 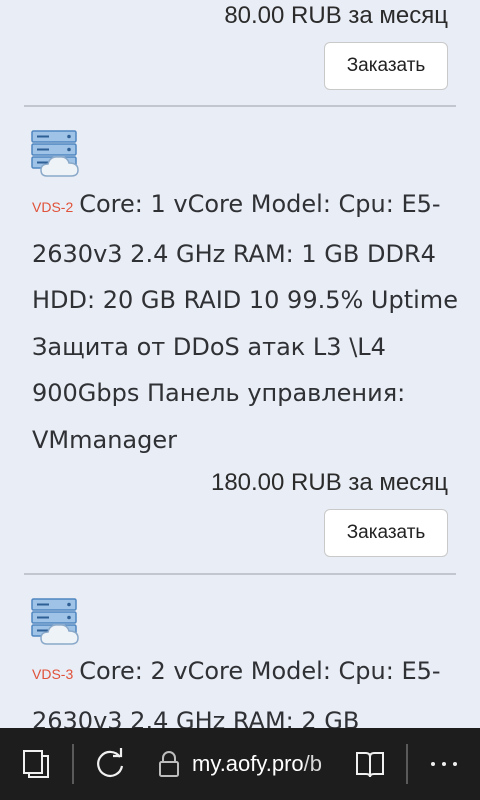 I want to click on lock-icon, so click(x=169, y=764).